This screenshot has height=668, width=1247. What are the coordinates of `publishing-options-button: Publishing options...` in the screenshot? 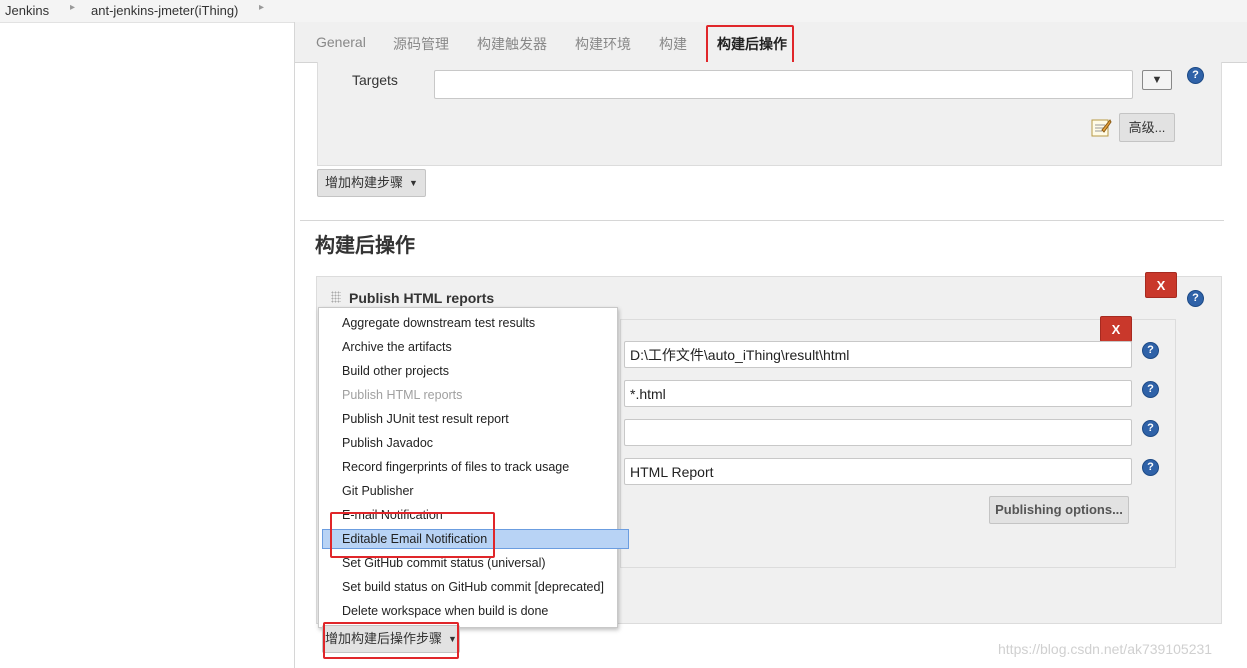 It's located at (1059, 510).